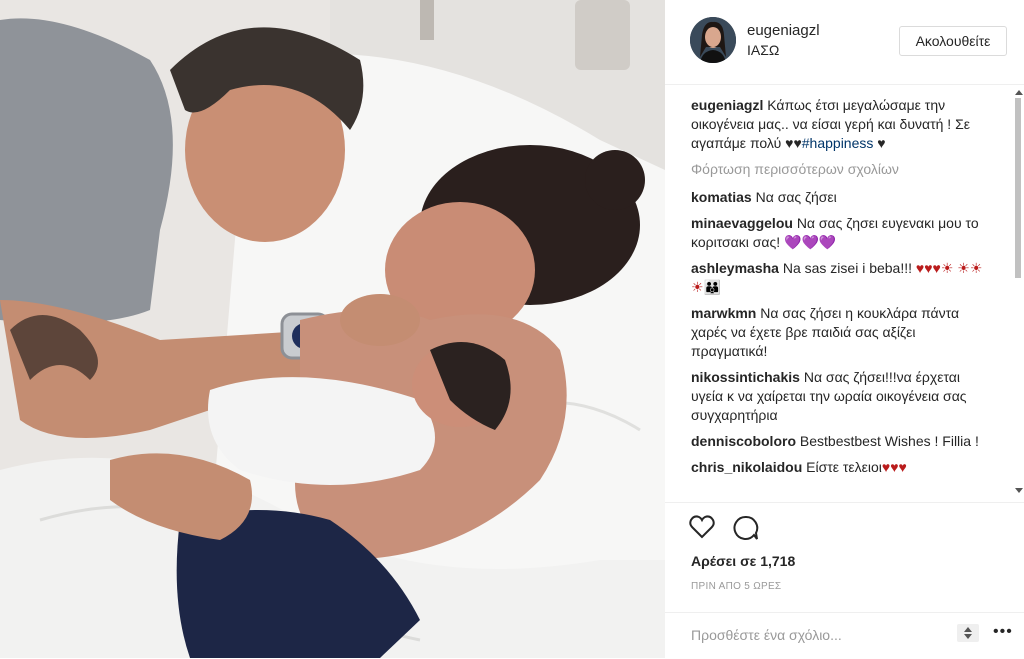 The image size is (1024, 659). What do you see at coordinates (816, 635) in the screenshot?
I see `add-comment-input` at bounding box center [816, 635].